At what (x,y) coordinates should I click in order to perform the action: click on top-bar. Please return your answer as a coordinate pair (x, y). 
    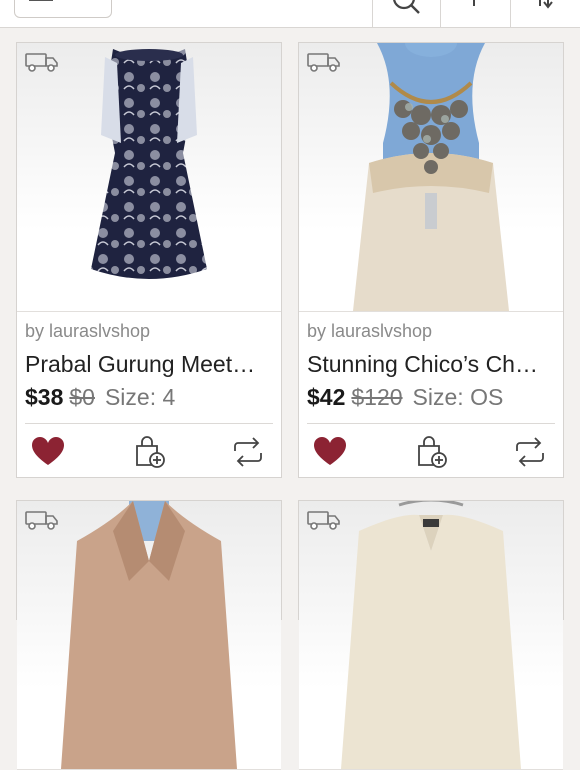
    Looking at the image, I should click on (290, 14).